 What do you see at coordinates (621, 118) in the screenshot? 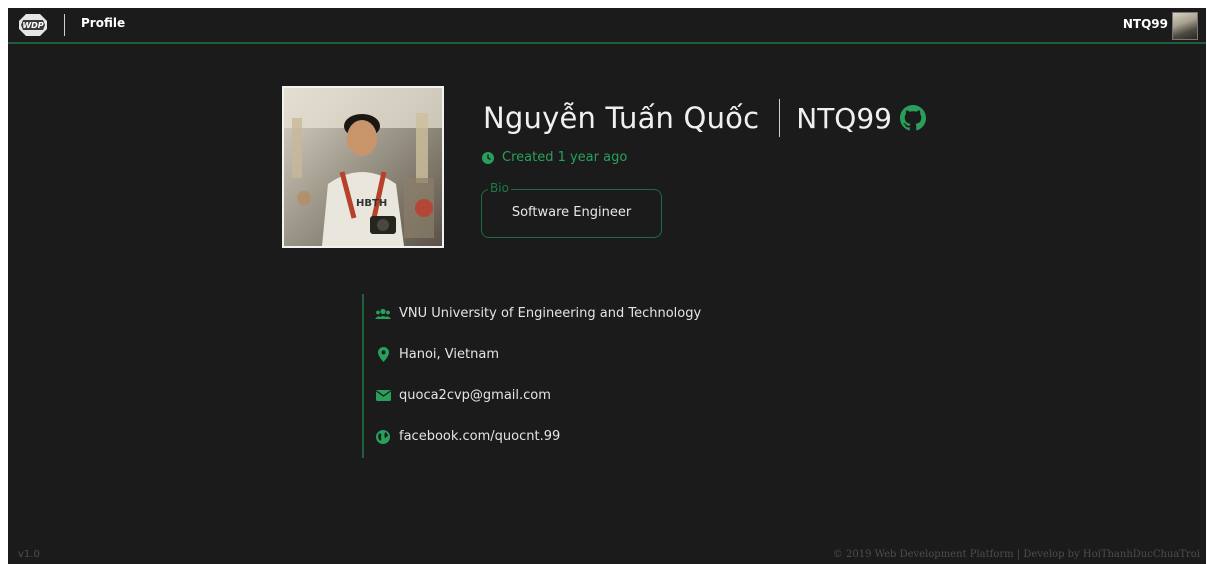
I see `full-name: Nguyễn Tuấn Quốc` at bounding box center [621, 118].